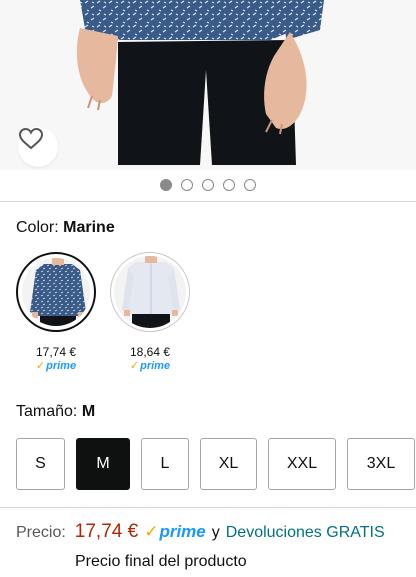 Image resolution: width=416 pixels, height=577 pixels. I want to click on carousel-indicator, so click(208, 185).